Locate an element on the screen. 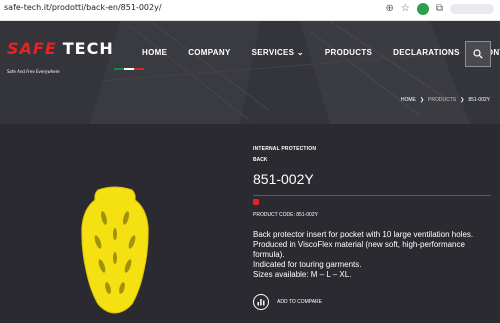 This screenshot has width=500, height=323. product-title: 851-002Y is located at coordinates (283, 179).